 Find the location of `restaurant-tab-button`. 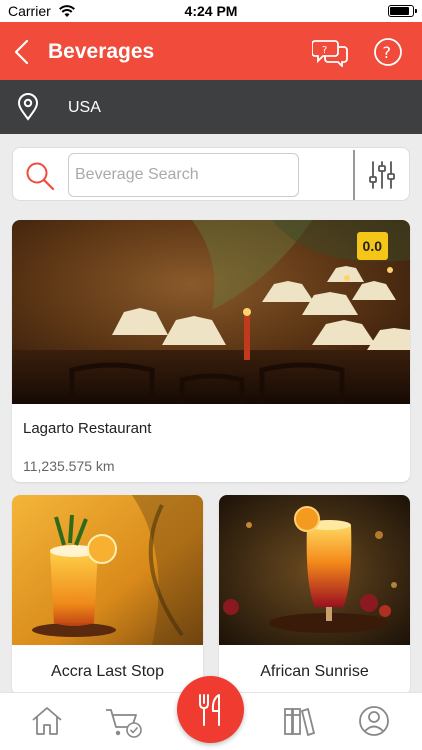

restaurant-tab-button is located at coordinates (210, 709).